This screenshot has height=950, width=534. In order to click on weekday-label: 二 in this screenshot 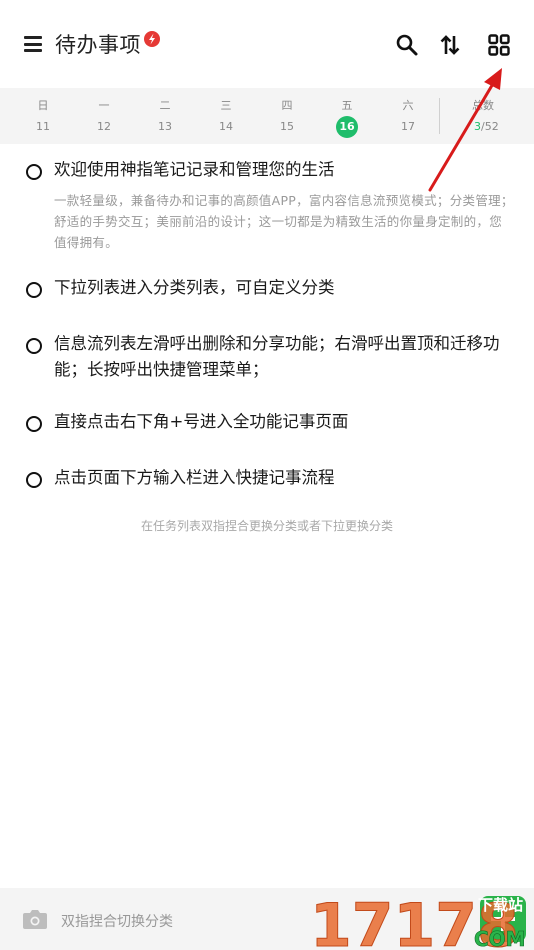, I will do `click(165, 105)`.